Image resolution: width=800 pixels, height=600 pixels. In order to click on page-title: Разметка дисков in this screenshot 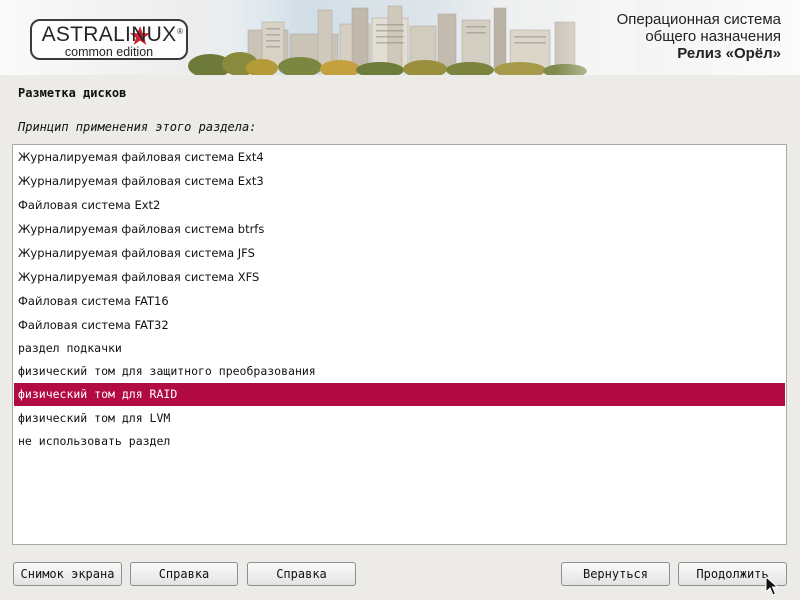, I will do `click(72, 93)`.